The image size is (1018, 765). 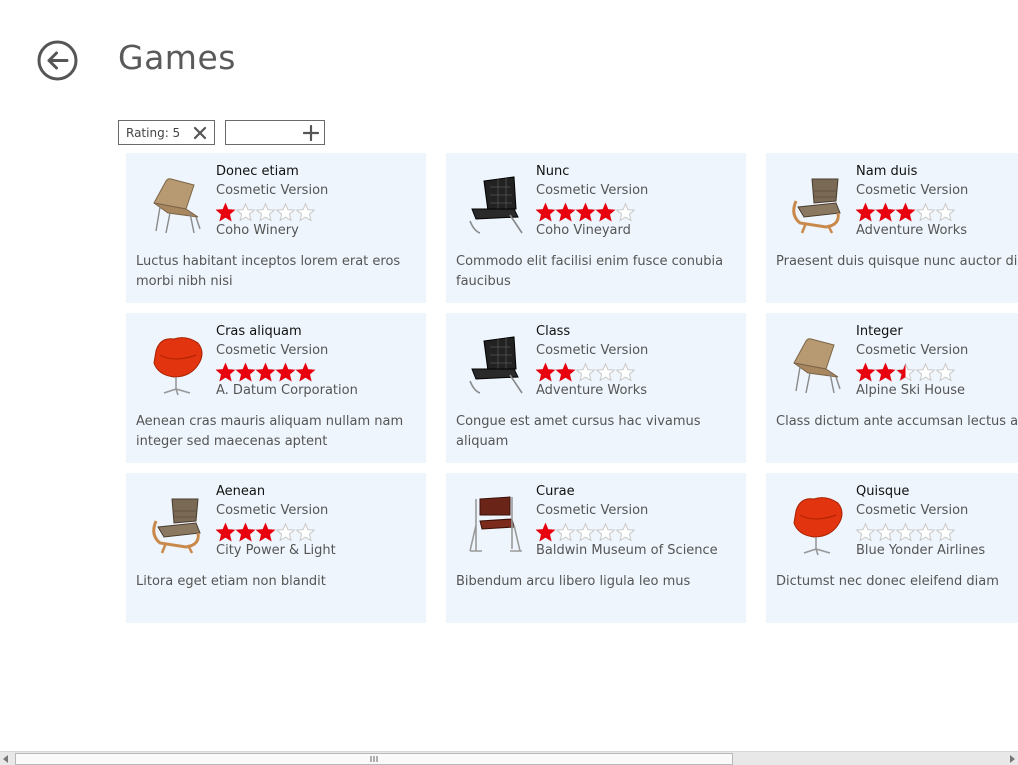 I want to click on scrollbar-thumb, so click(x=374, y=759).